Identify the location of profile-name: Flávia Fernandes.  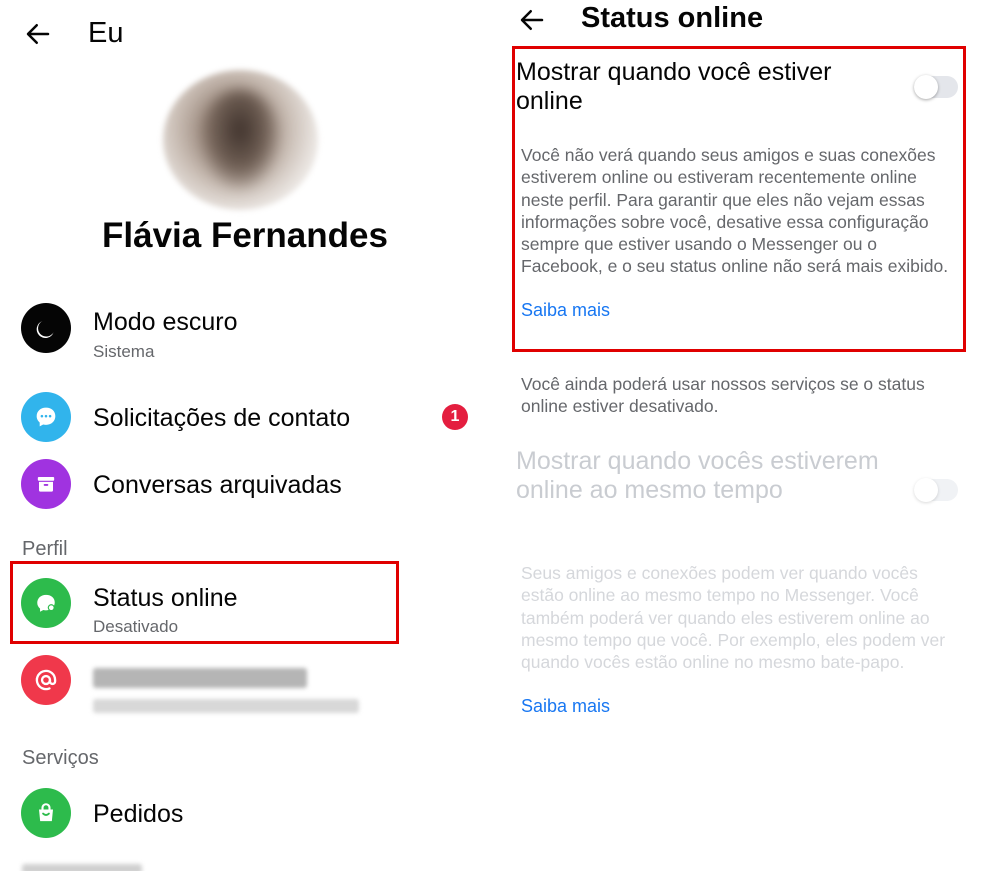
(245, 235).